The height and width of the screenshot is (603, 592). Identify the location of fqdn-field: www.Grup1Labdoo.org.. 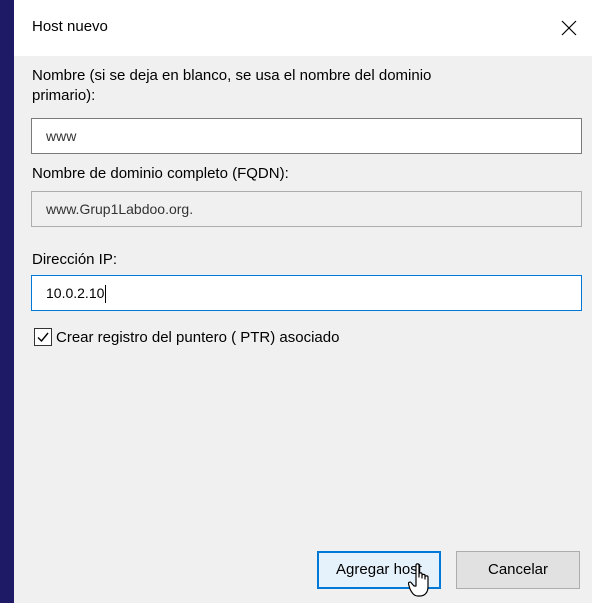
(306, 209).